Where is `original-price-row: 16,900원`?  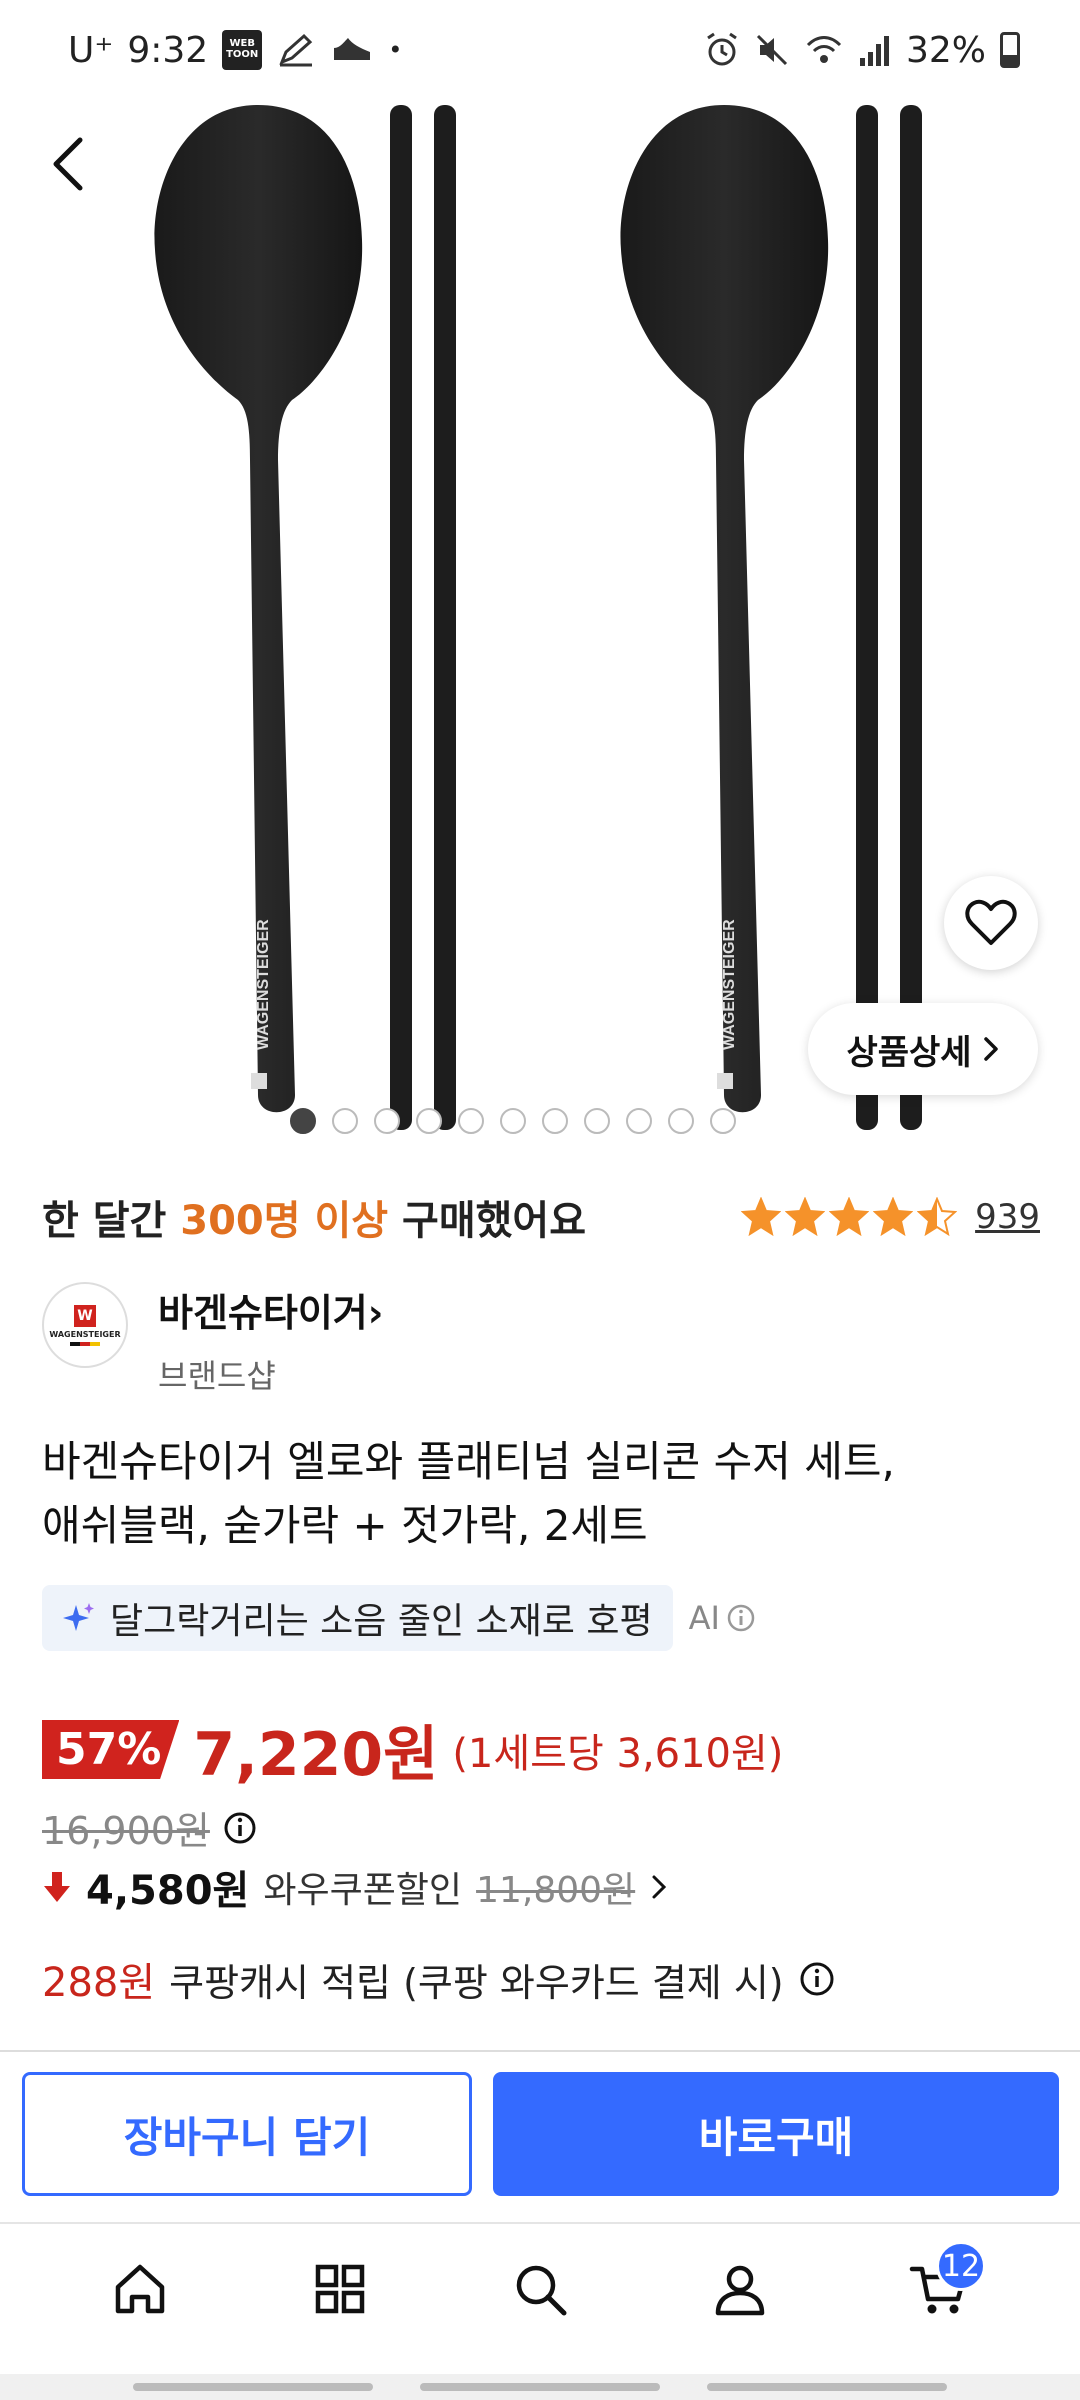 original-price-row: 16,900원 is located at coordinates (150, 1827).